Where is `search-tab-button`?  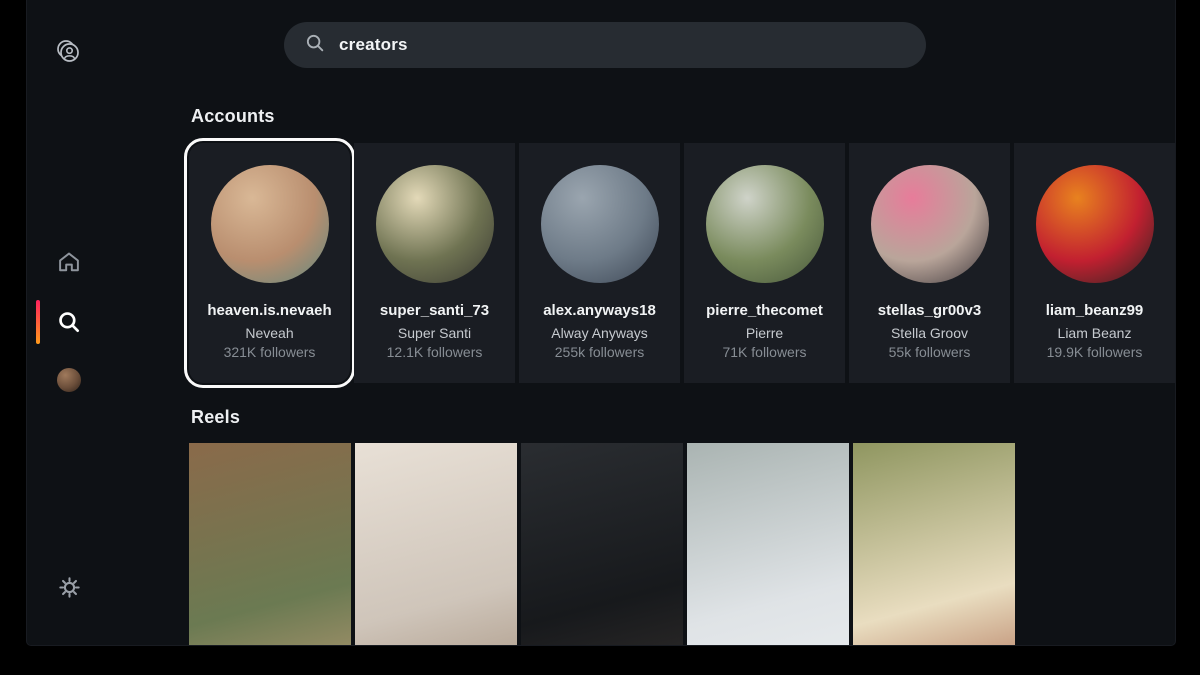
search-tab-button is located at coordinates (69, 322).